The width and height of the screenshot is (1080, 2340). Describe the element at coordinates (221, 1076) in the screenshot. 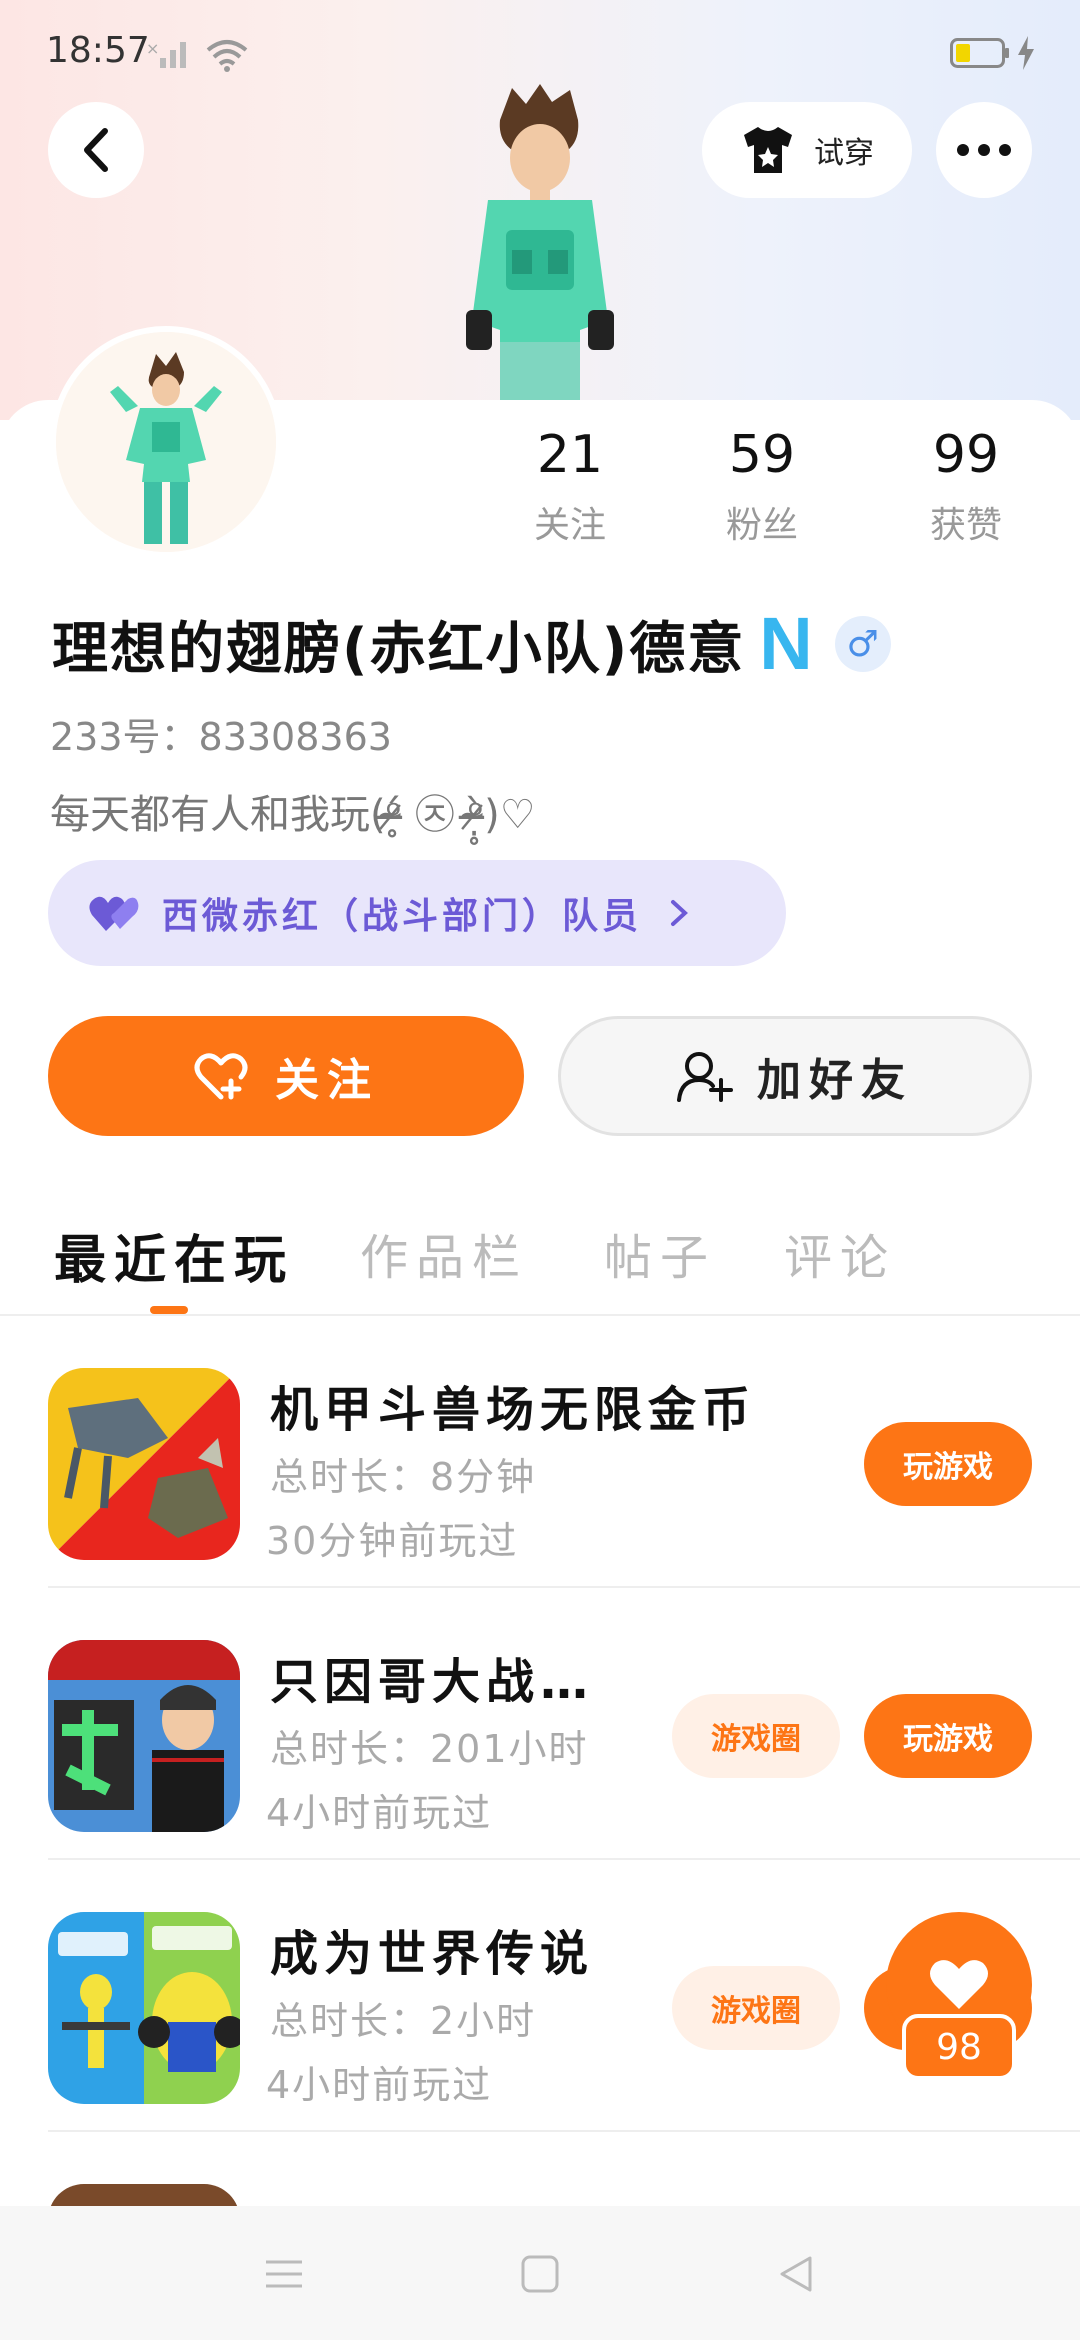

I see `heart-plus-icon` at that location.